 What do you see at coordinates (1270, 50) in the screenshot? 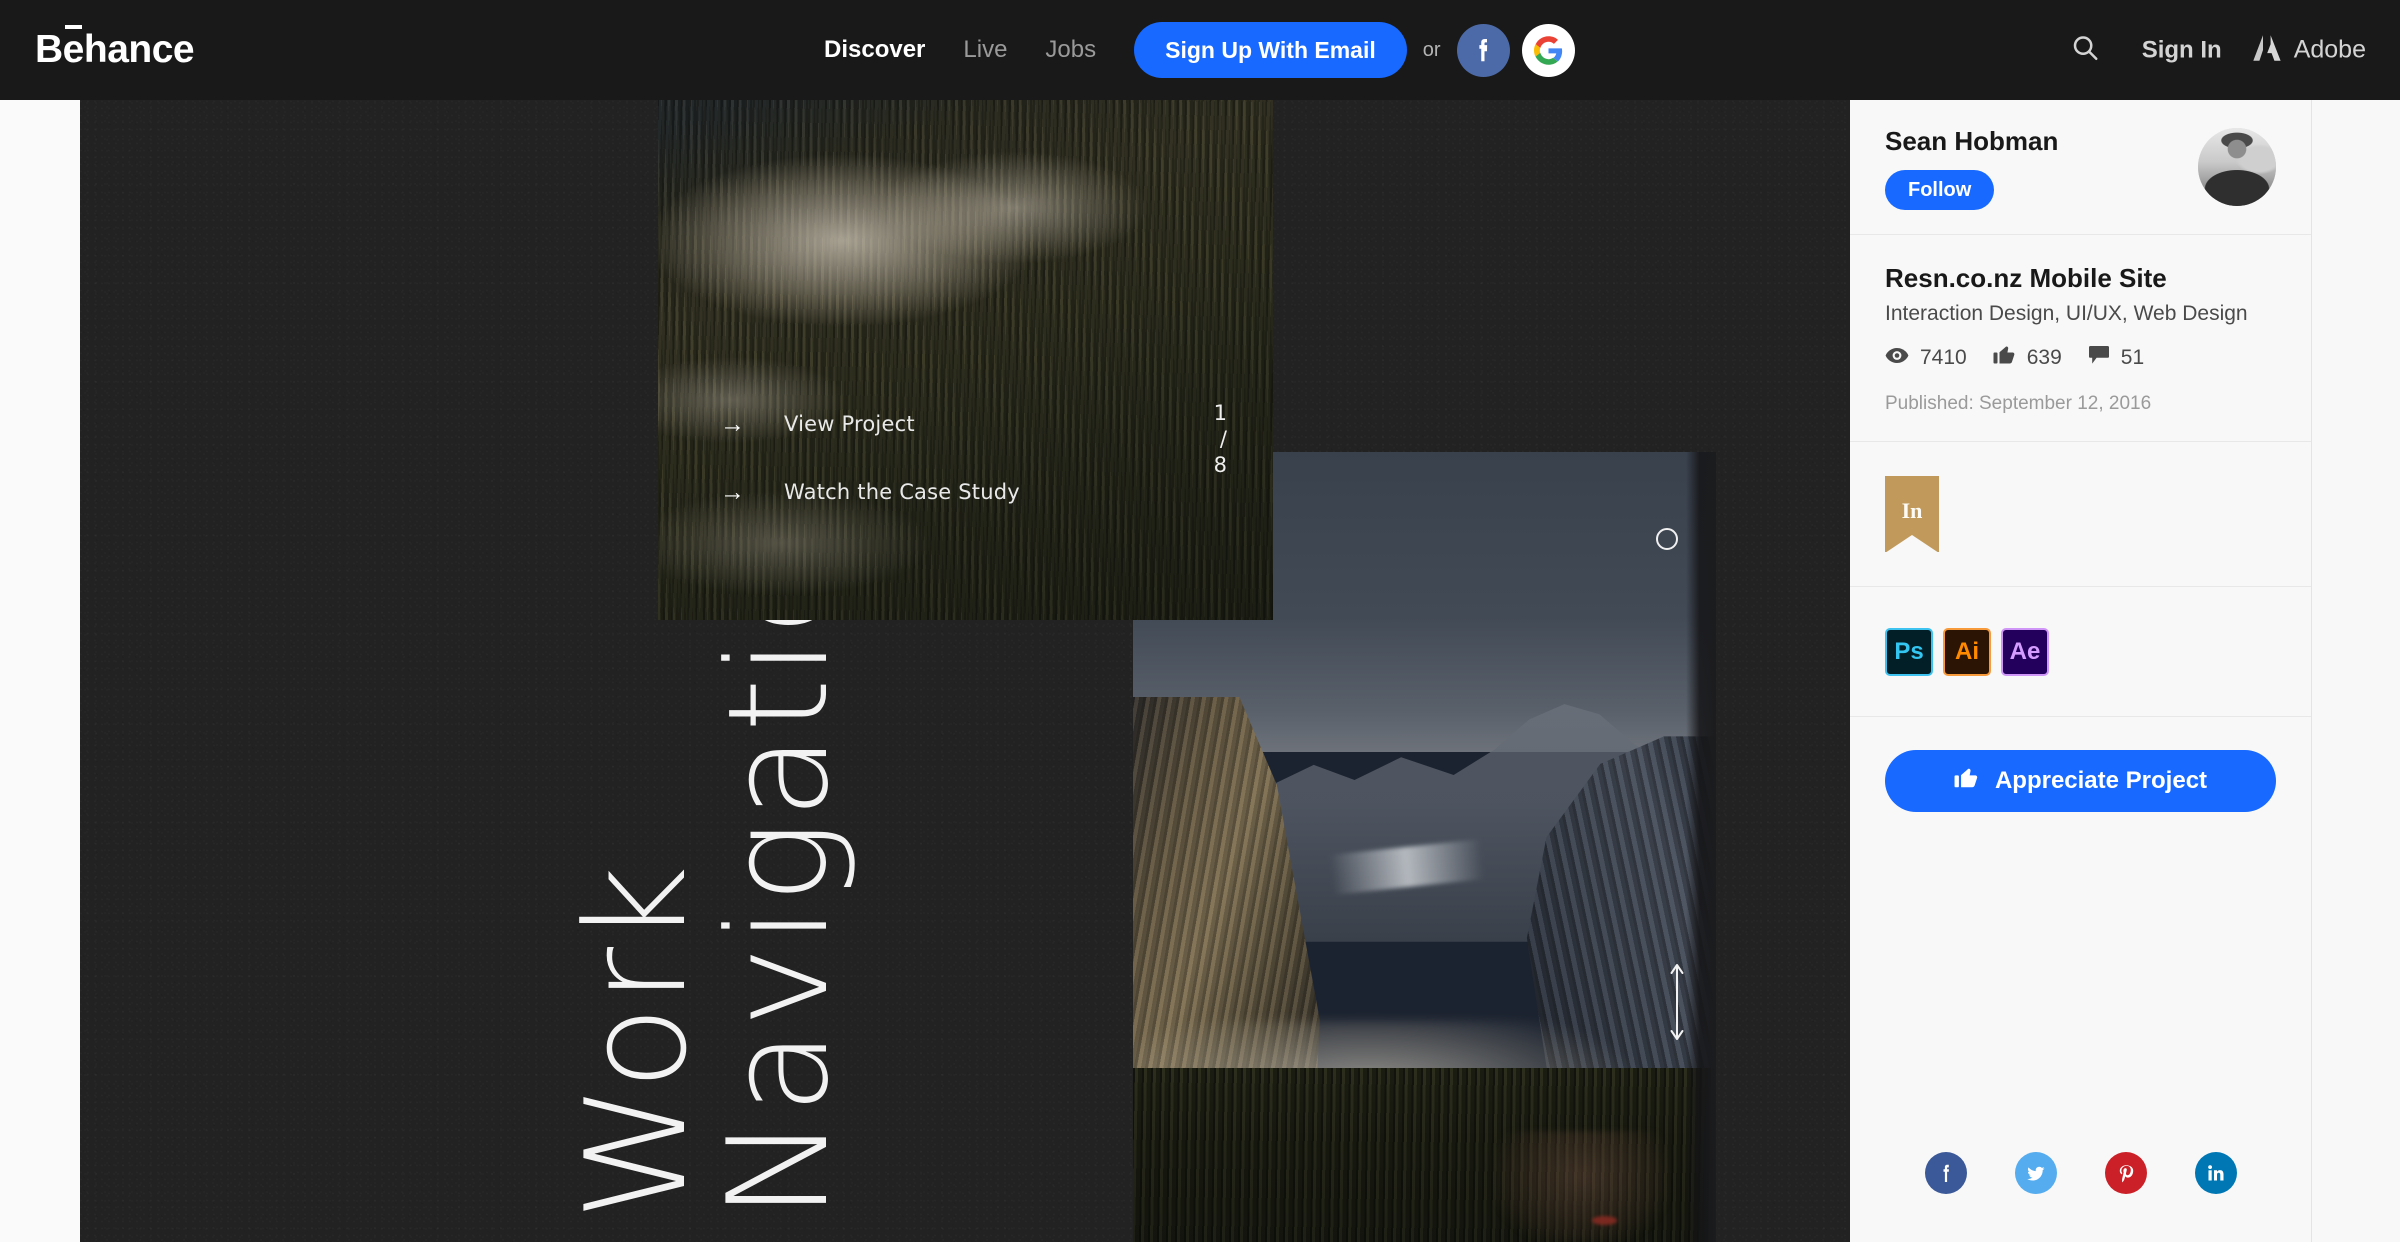
I see `sign-up-with-email-button: Sign Up With Email` at bounding box center [1270, 50].